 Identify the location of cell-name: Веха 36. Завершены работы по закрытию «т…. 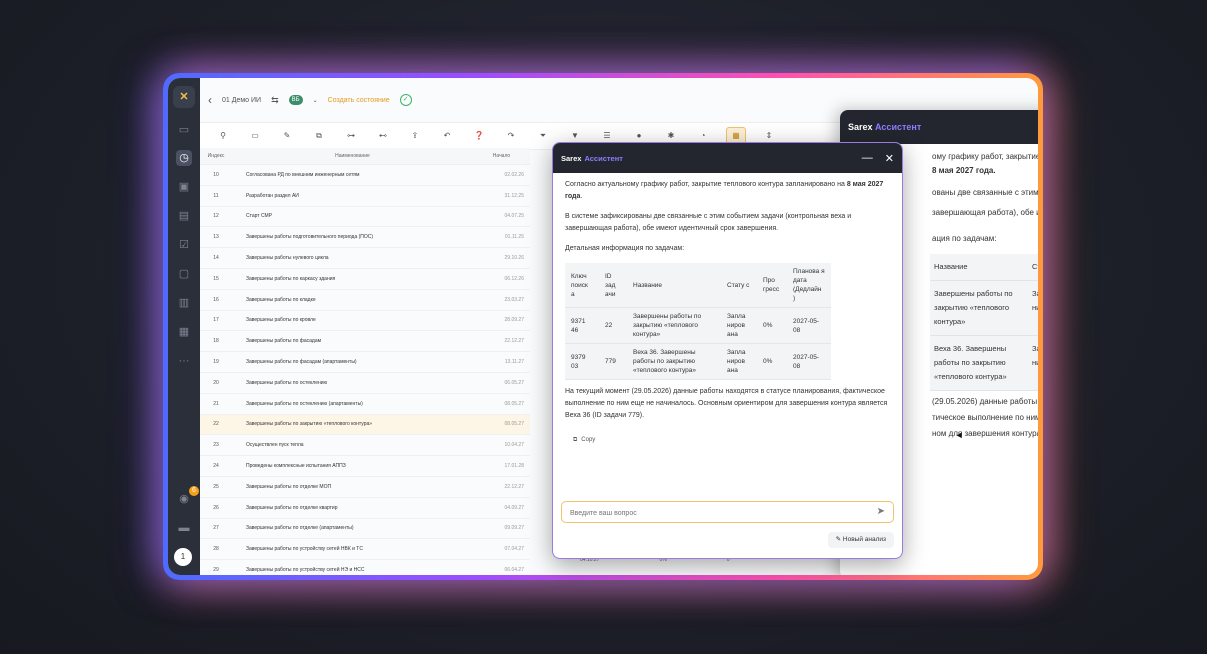
(674, 361).